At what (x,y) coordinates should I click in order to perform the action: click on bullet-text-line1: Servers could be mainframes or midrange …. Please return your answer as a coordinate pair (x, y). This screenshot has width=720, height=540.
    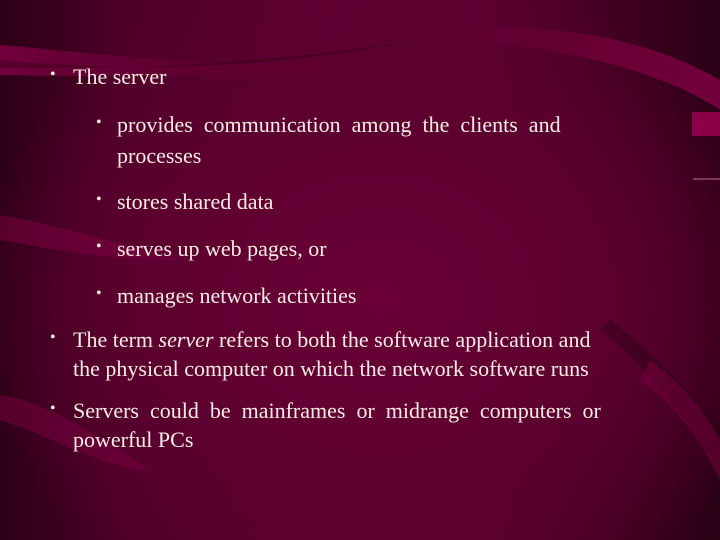
    Looking at the image, I should click on (337, 410).